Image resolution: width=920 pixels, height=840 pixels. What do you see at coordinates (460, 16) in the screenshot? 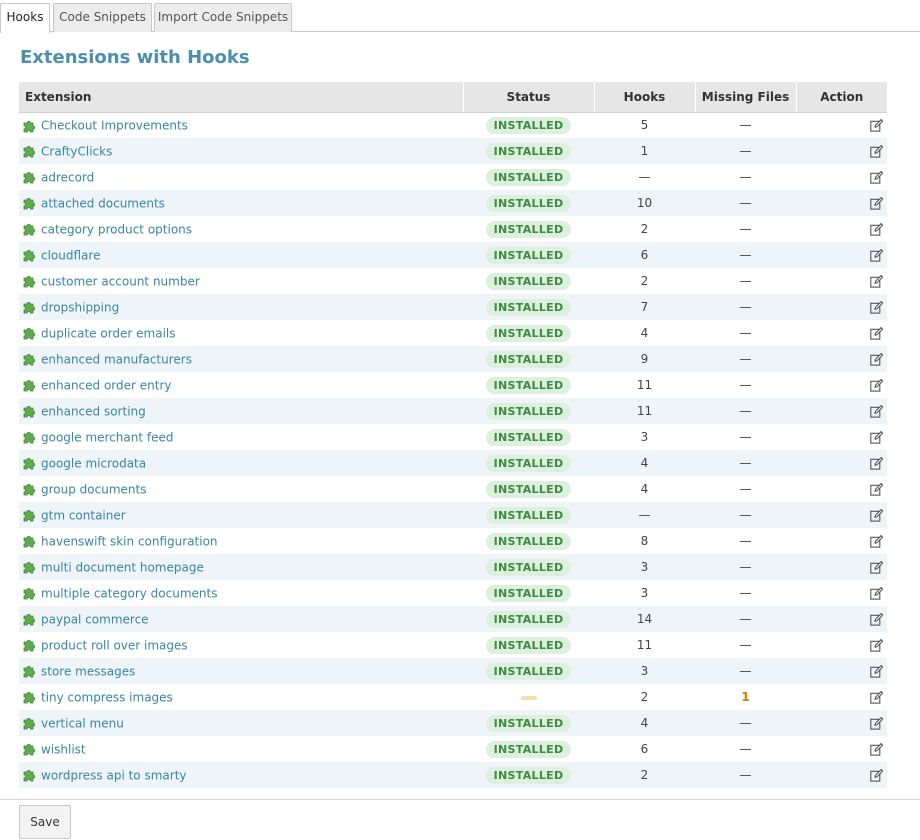
I see `tab-bar: Hooks Code Snippets Import Code Snippets` at bounding box center [460, 16].